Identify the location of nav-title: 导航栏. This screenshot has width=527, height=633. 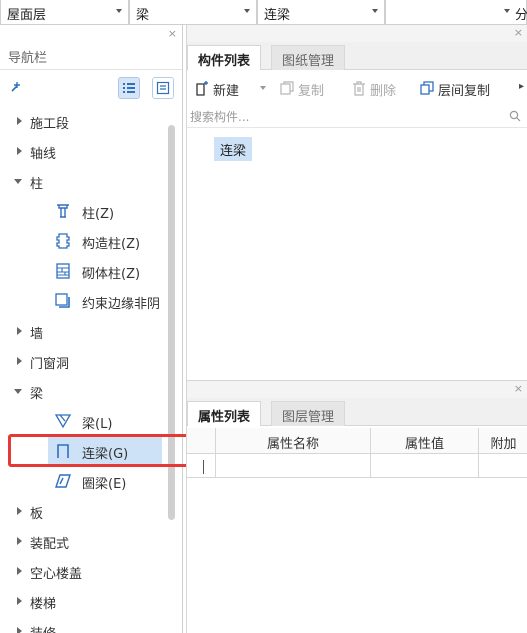
(28, 58).